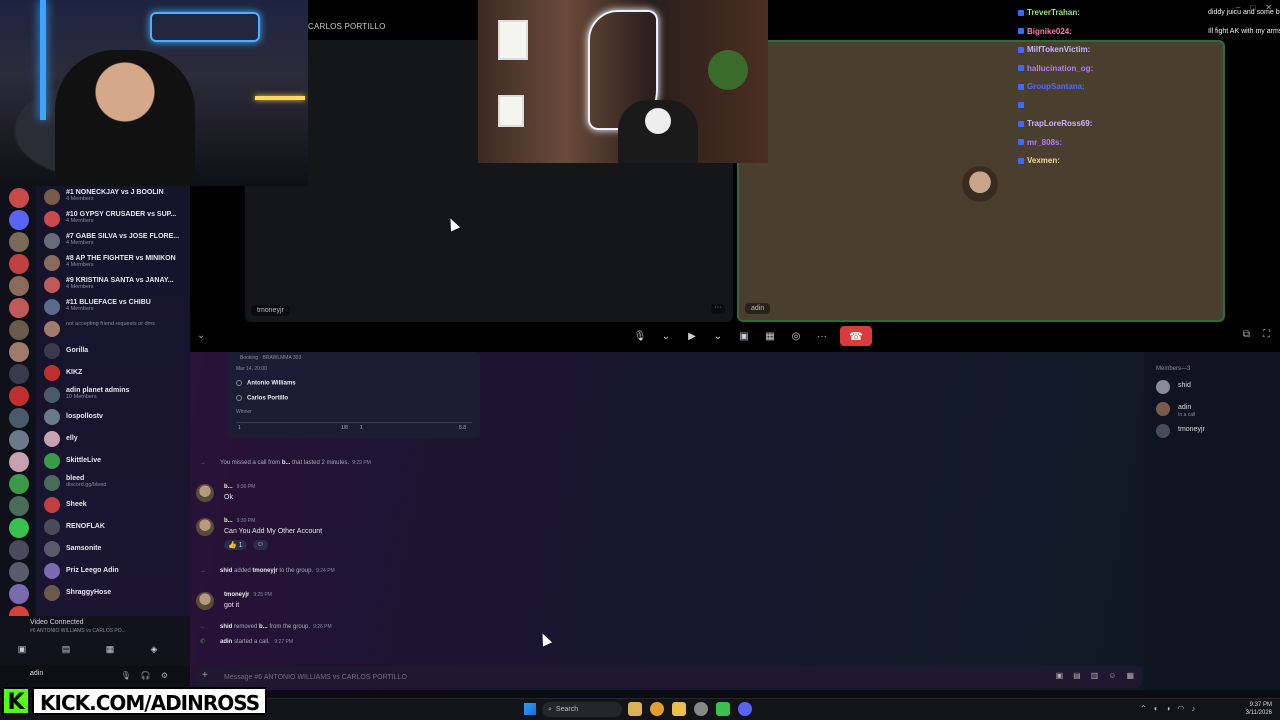 This screenshot has height=720, width=1280. What do you see at coordinates (74, 372) in the screenshot?
I see `dm-title: KIKZ` at bounding box center [74, 372].